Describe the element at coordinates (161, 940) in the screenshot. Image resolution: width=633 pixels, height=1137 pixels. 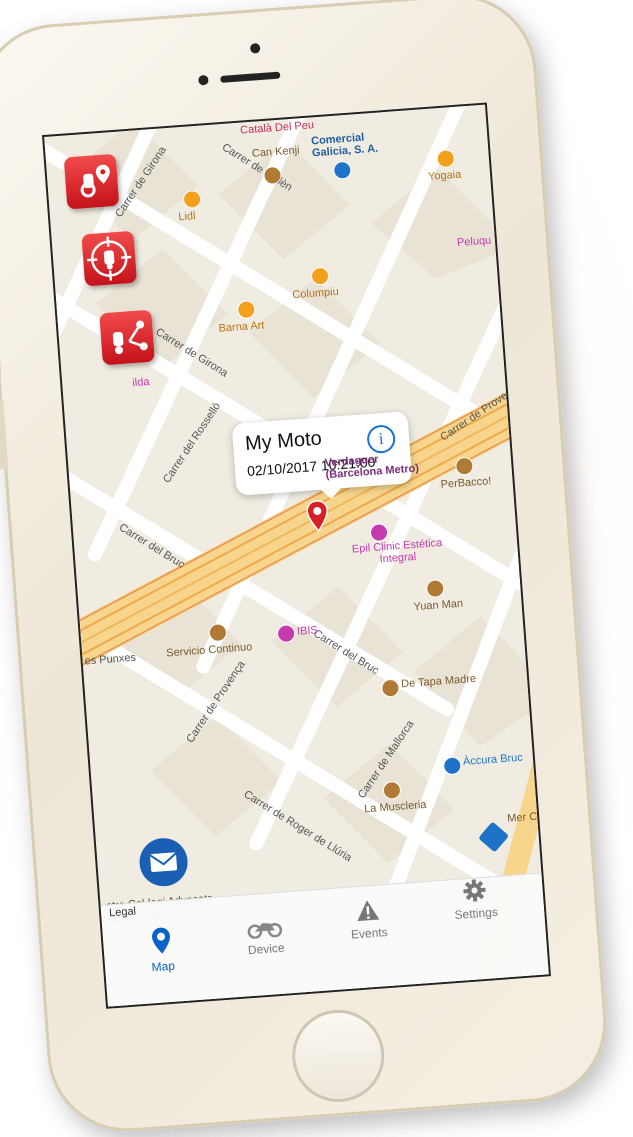
I see `map-pin-icon` at that location.